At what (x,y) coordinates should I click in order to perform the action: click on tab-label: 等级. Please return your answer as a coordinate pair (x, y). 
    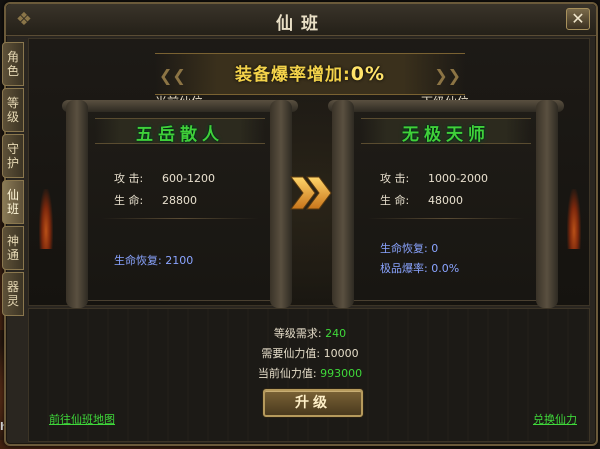
    Looking at the image, I should click on (12, 110).